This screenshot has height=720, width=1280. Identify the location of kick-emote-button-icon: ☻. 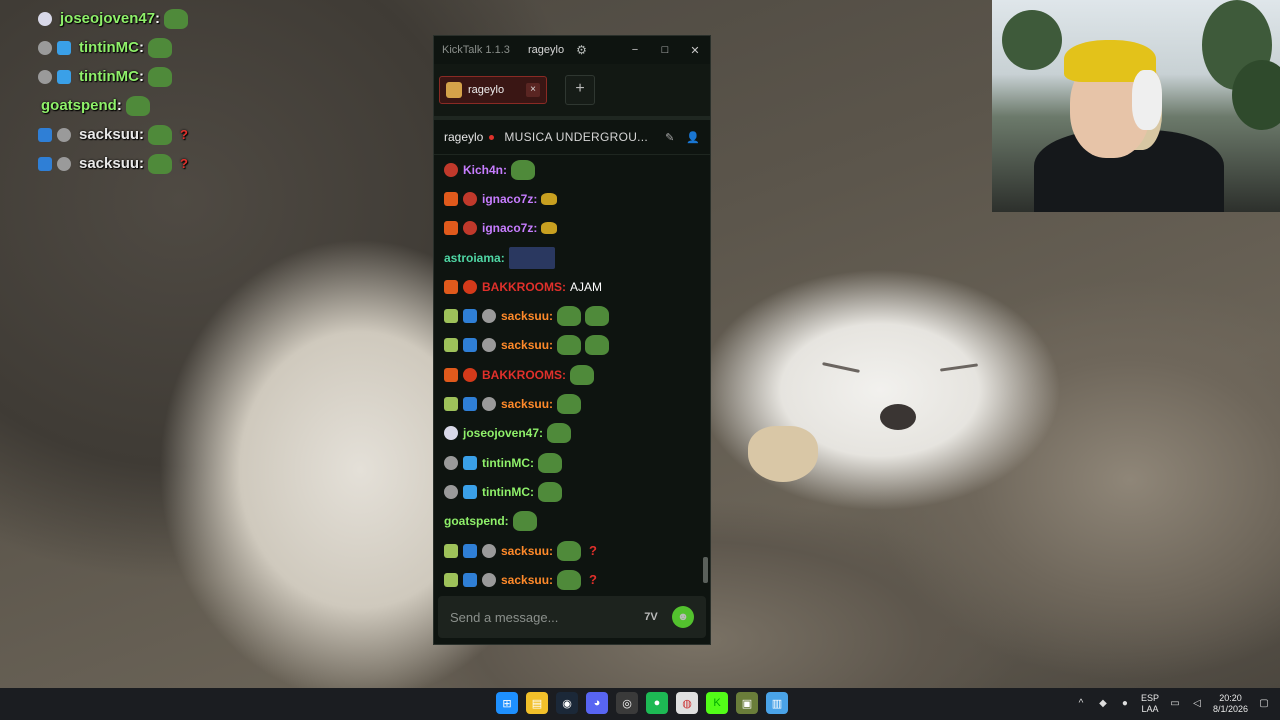
(683, 617).